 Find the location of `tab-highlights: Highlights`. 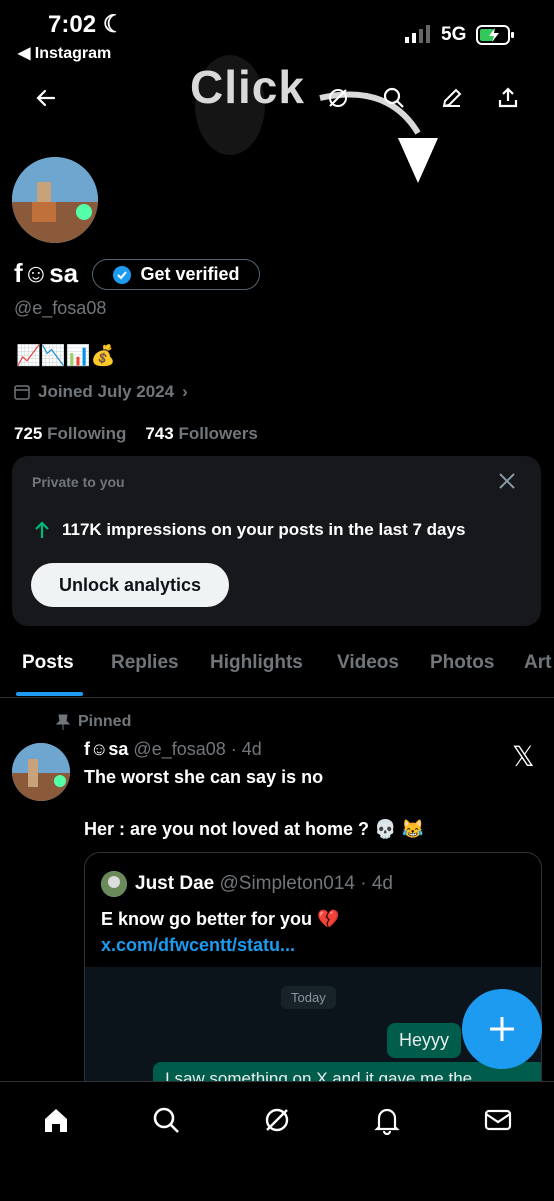

tab-highlights: Highlights is located at coordinates (256, 663).